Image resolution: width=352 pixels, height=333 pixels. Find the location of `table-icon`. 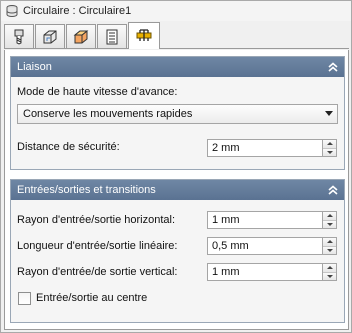

table-icon is located at coordinates (112, 36).